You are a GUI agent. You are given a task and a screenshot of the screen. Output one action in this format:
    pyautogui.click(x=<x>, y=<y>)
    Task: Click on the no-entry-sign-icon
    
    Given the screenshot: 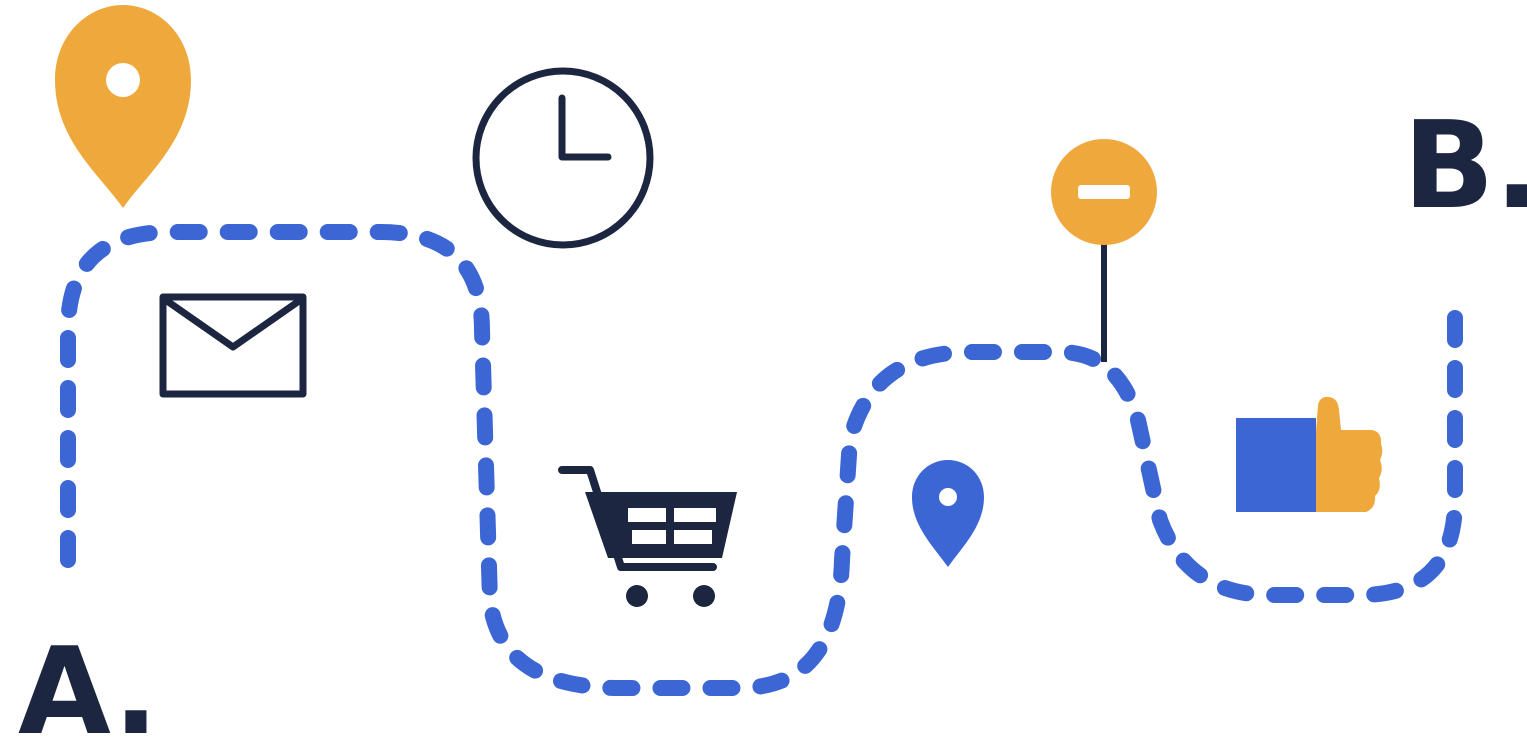 What is the action you would take?
    pyautogui.click(x=1104, y=250)
    